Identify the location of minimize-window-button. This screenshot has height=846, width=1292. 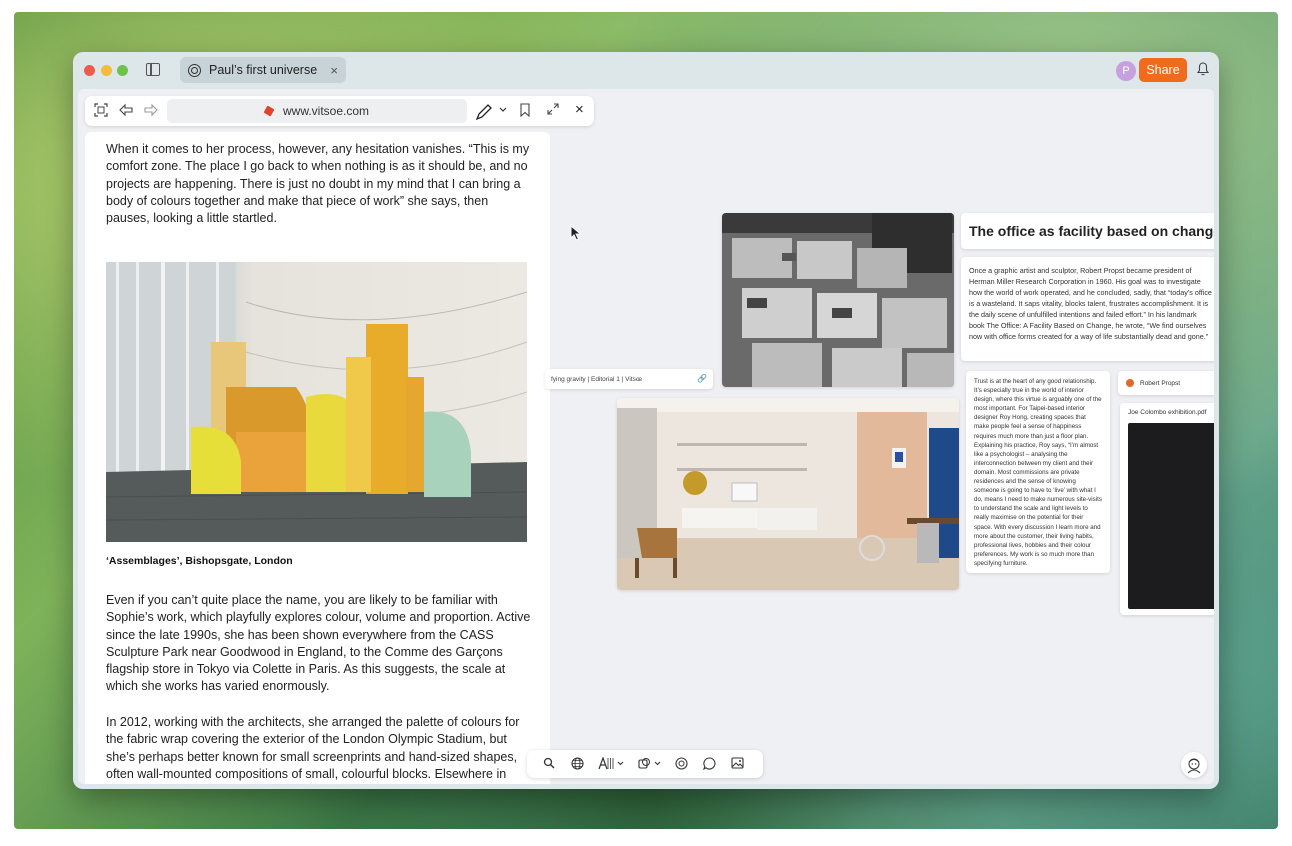
(106, 70).